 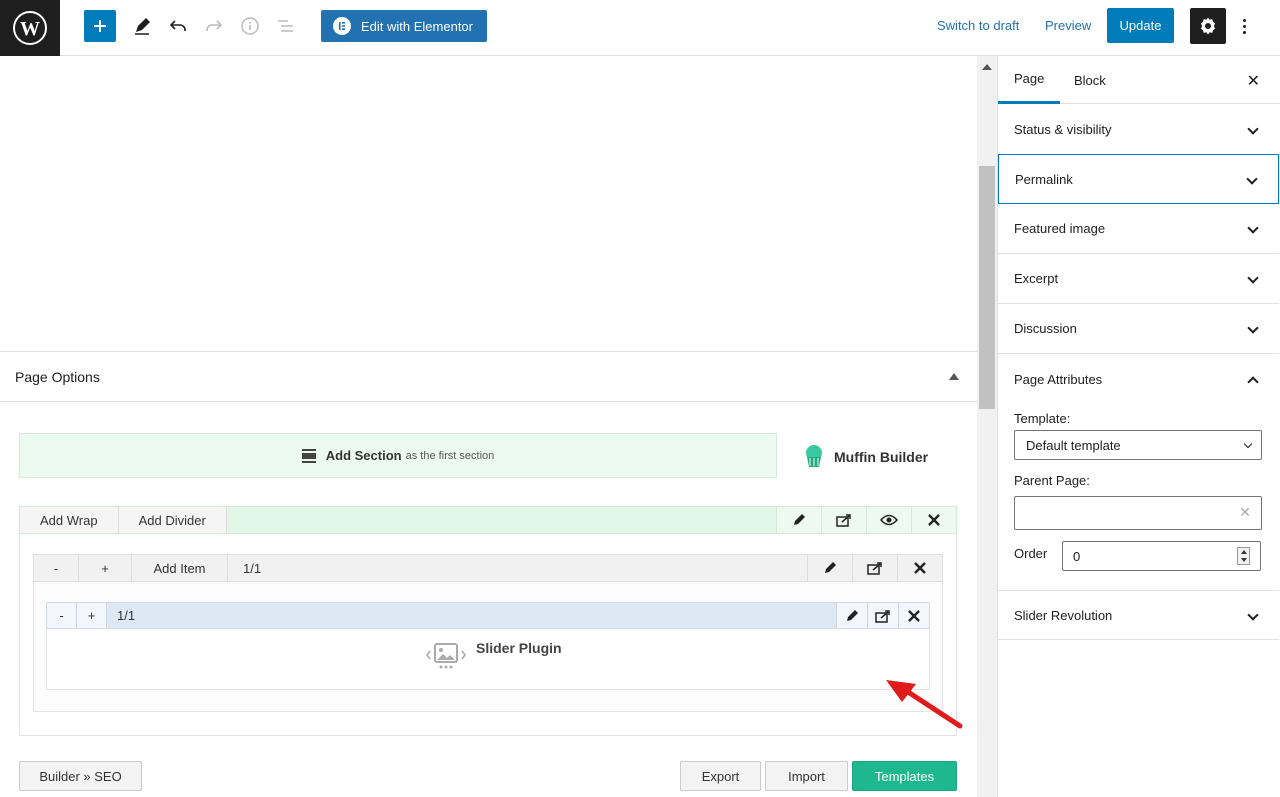 I want to click on panel-label: Excerpt, so click(x=1036, y=278).